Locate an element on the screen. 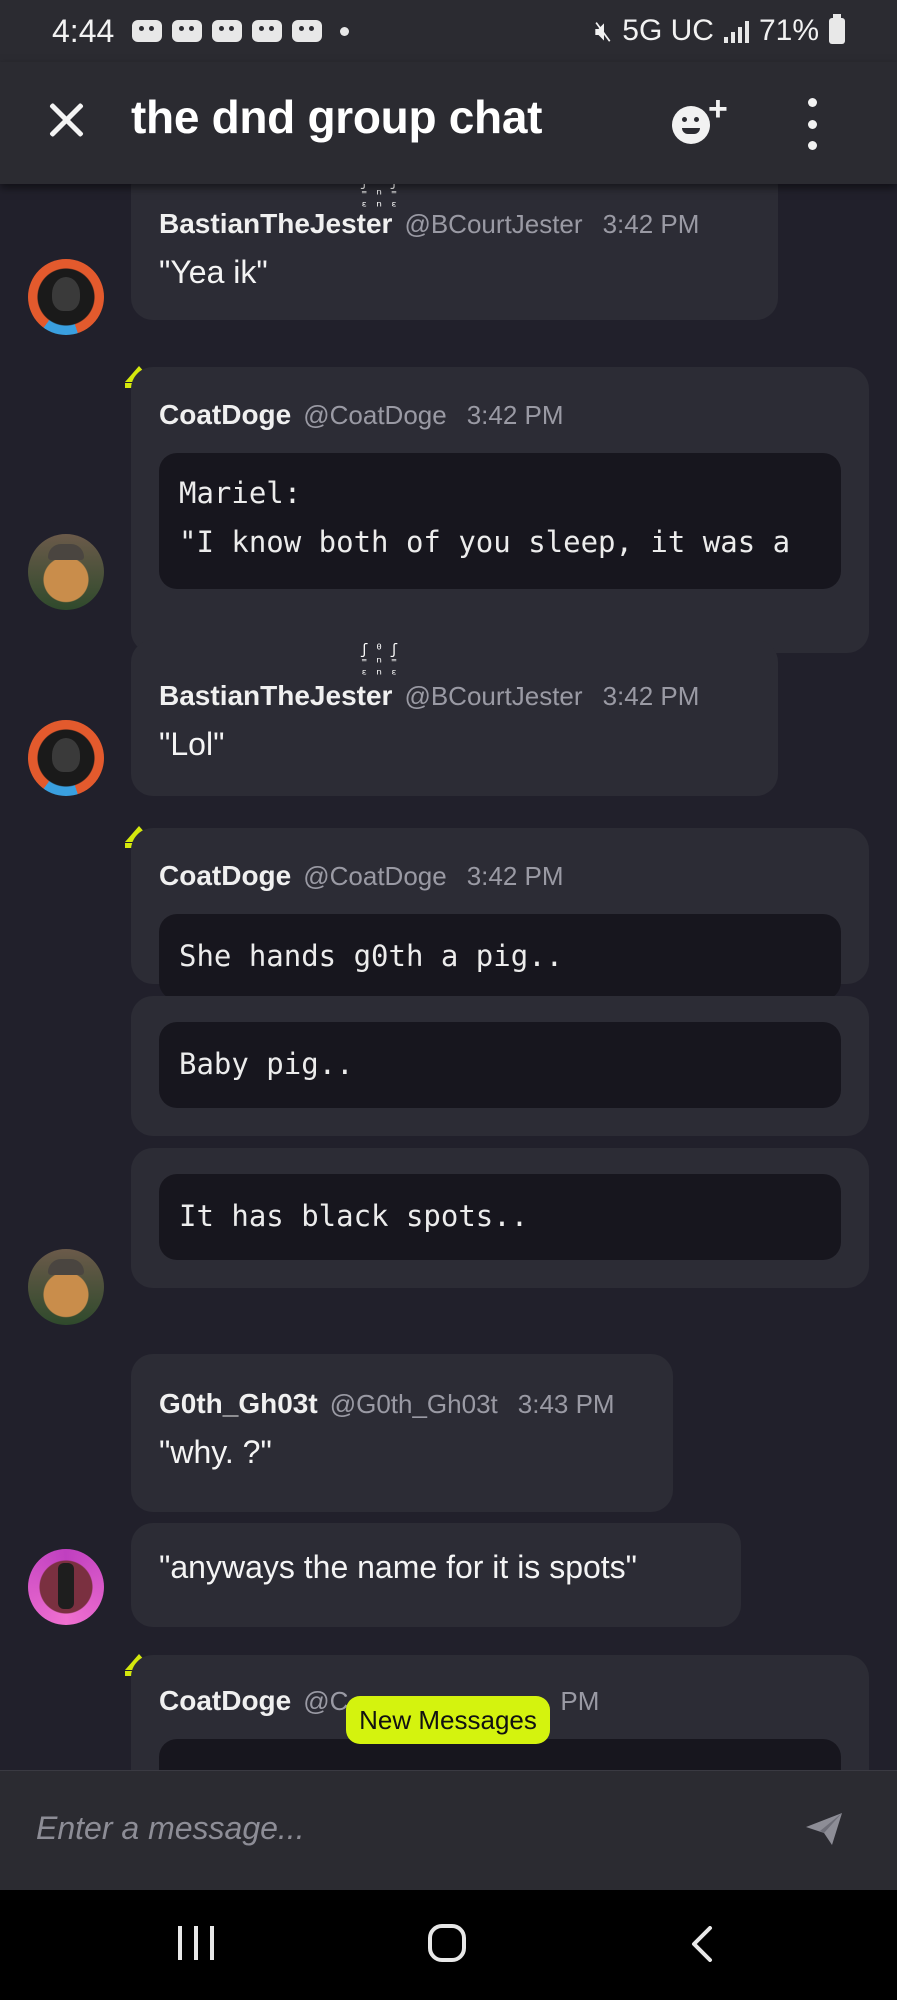  recent-apps-icon is located at coordinates (196, 1943).